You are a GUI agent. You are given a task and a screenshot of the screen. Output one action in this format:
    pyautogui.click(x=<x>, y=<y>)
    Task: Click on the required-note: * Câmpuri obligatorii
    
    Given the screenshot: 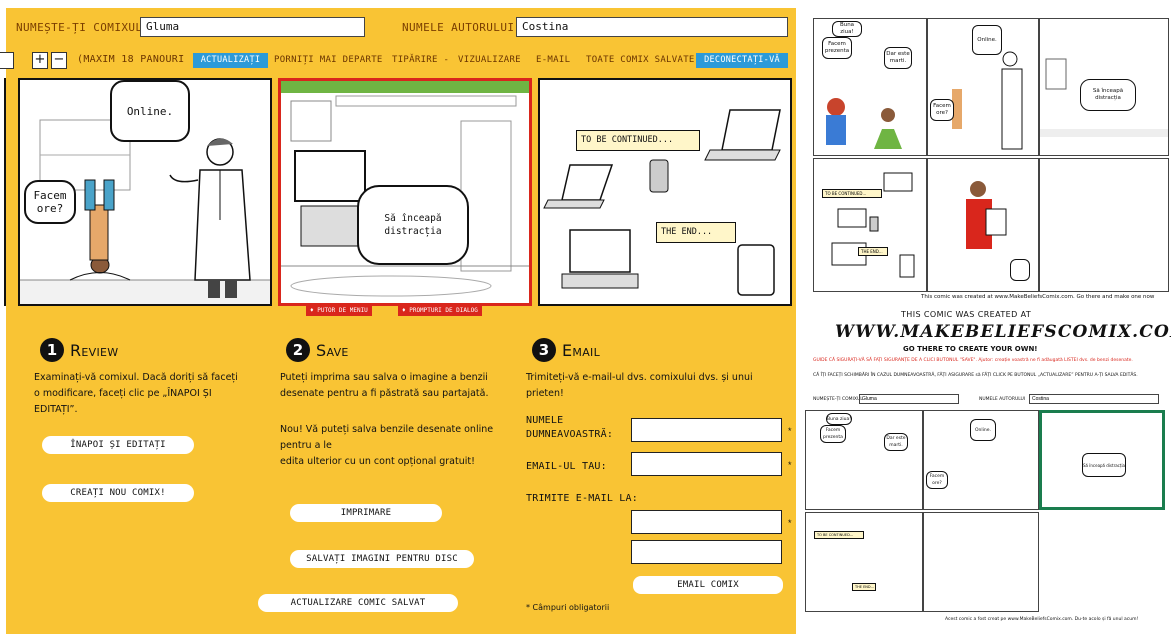 What is the action you would take?
    pyautogui.click(x=568, y=607)
    